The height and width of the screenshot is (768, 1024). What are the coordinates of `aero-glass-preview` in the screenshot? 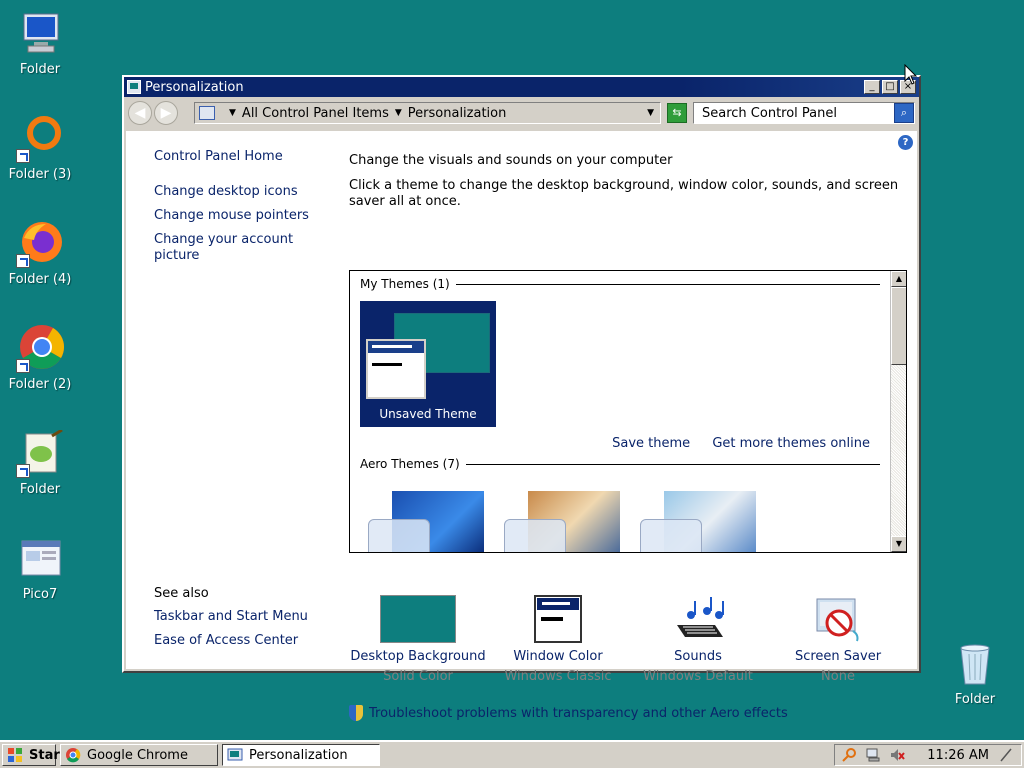 It's located at (399, 535).